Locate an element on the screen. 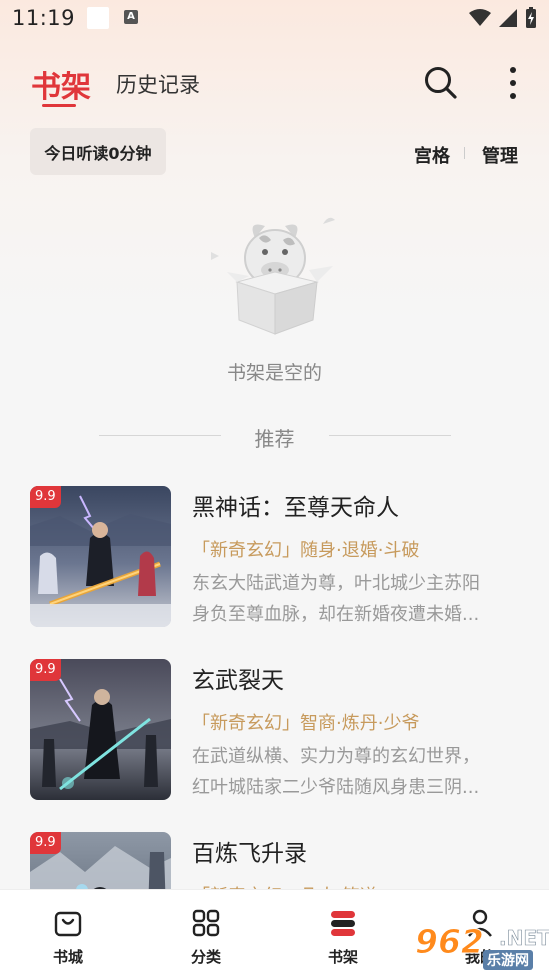 The image size is (549, 976). book-title: 黑神话：至尊天命人 is located at coordinates (295, 505).